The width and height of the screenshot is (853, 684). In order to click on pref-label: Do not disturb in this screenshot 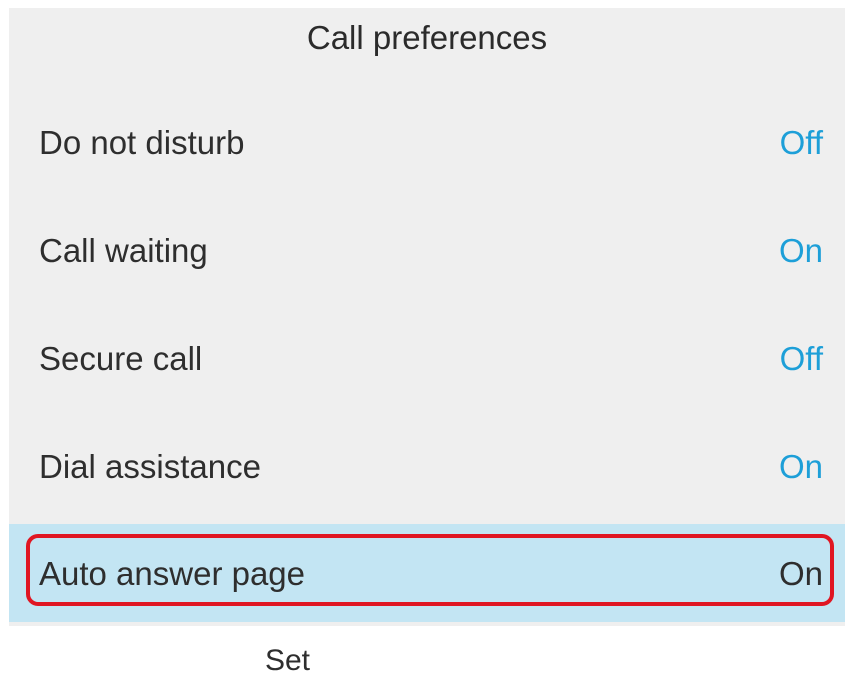, I will do `click(142, 142)`.